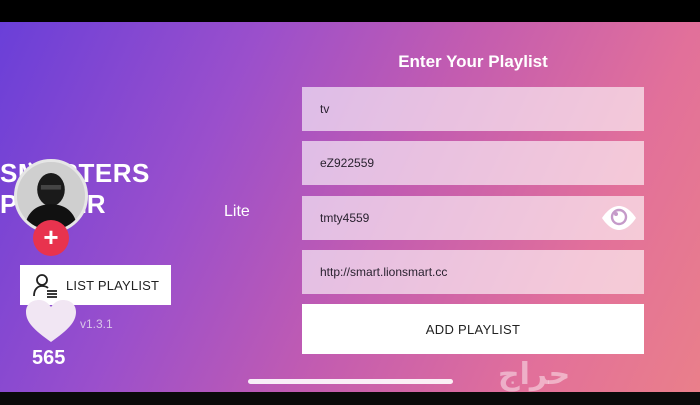  I want to click on username-value: eZ922559, so click(347, 163).